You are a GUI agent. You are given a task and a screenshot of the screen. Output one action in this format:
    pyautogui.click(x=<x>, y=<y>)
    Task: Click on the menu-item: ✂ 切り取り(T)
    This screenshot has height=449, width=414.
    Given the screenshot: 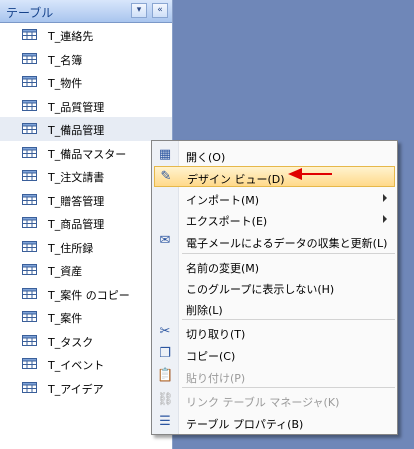 What is the action you would take?
    pyautogui.click(x=274, y=332)
    